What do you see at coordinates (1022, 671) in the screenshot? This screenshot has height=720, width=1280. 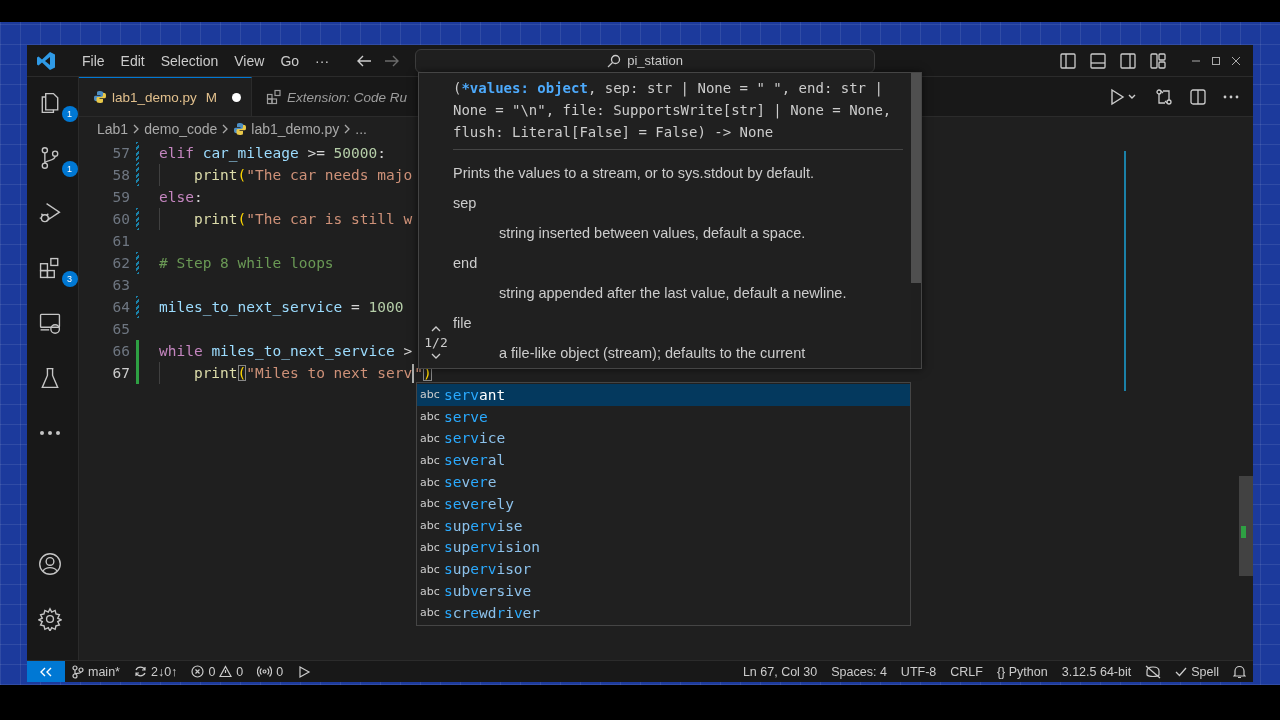 I see `language-status: {} Python` at bounding box center [1022, 671].